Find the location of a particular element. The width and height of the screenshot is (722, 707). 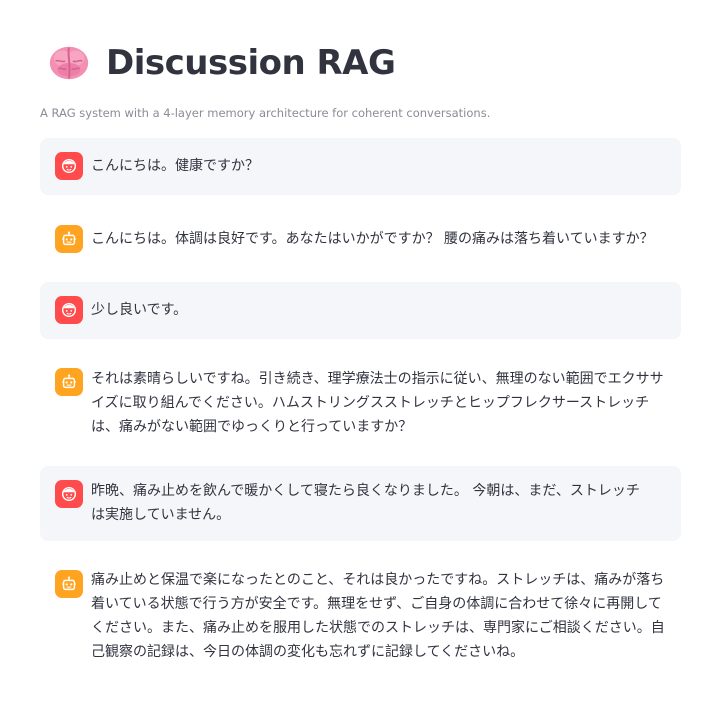

message-text: 少し良いです。 is located at coordinates (139, 310).